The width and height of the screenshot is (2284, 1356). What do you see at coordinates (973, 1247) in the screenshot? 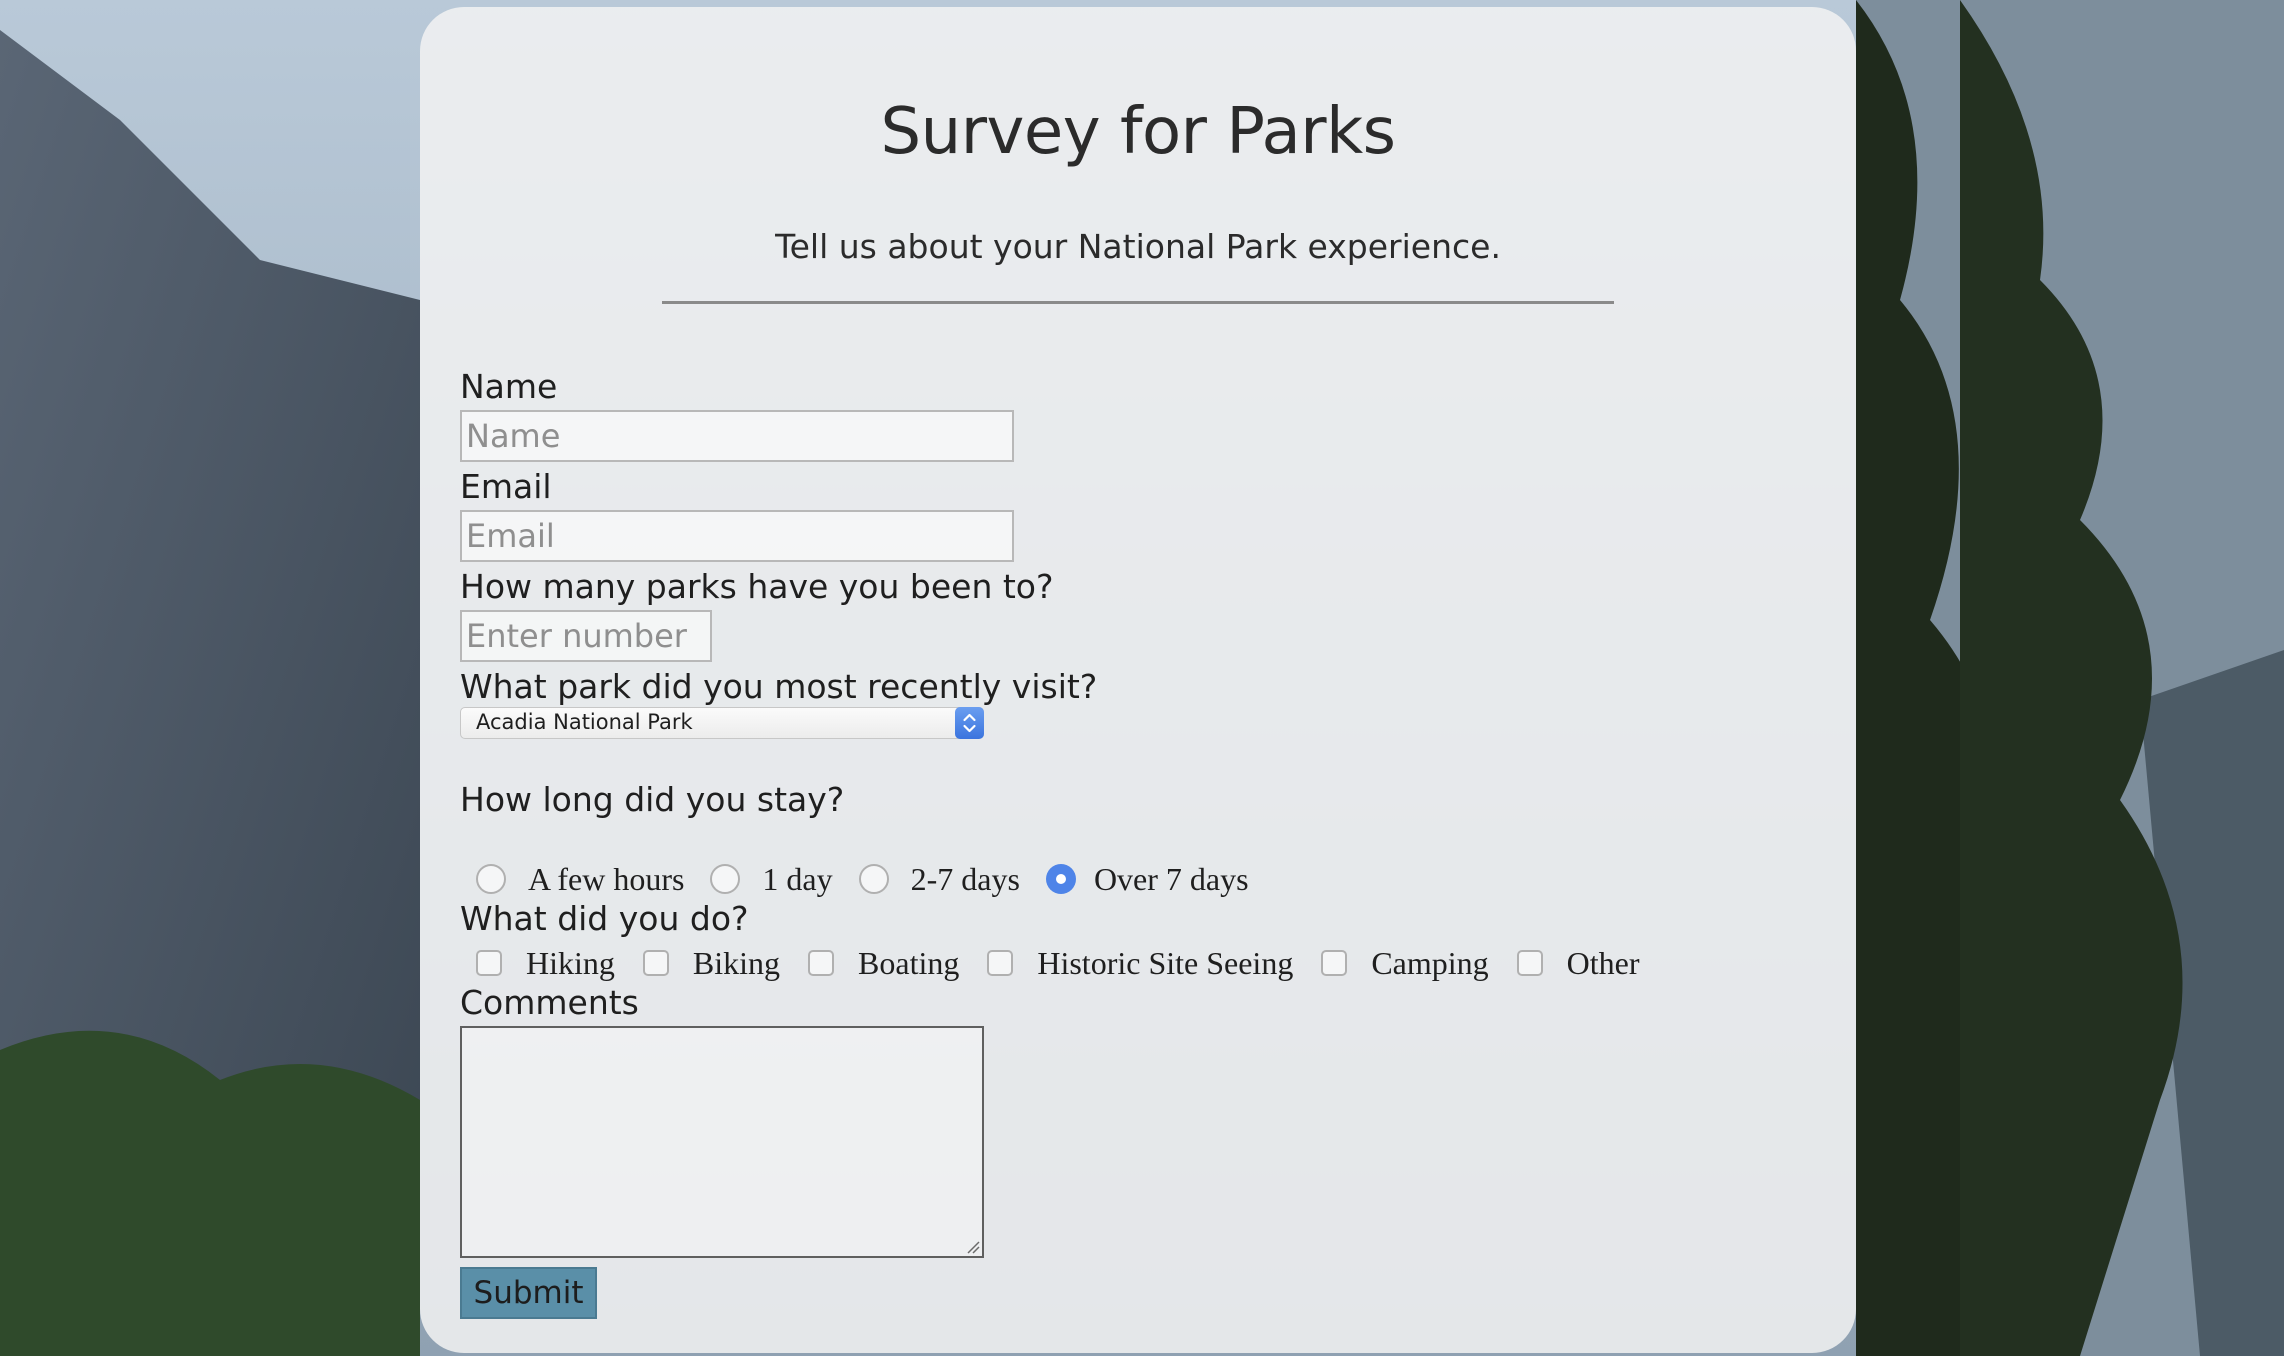
I see `resize-grip-icon` at bounding box center [973, 1247].